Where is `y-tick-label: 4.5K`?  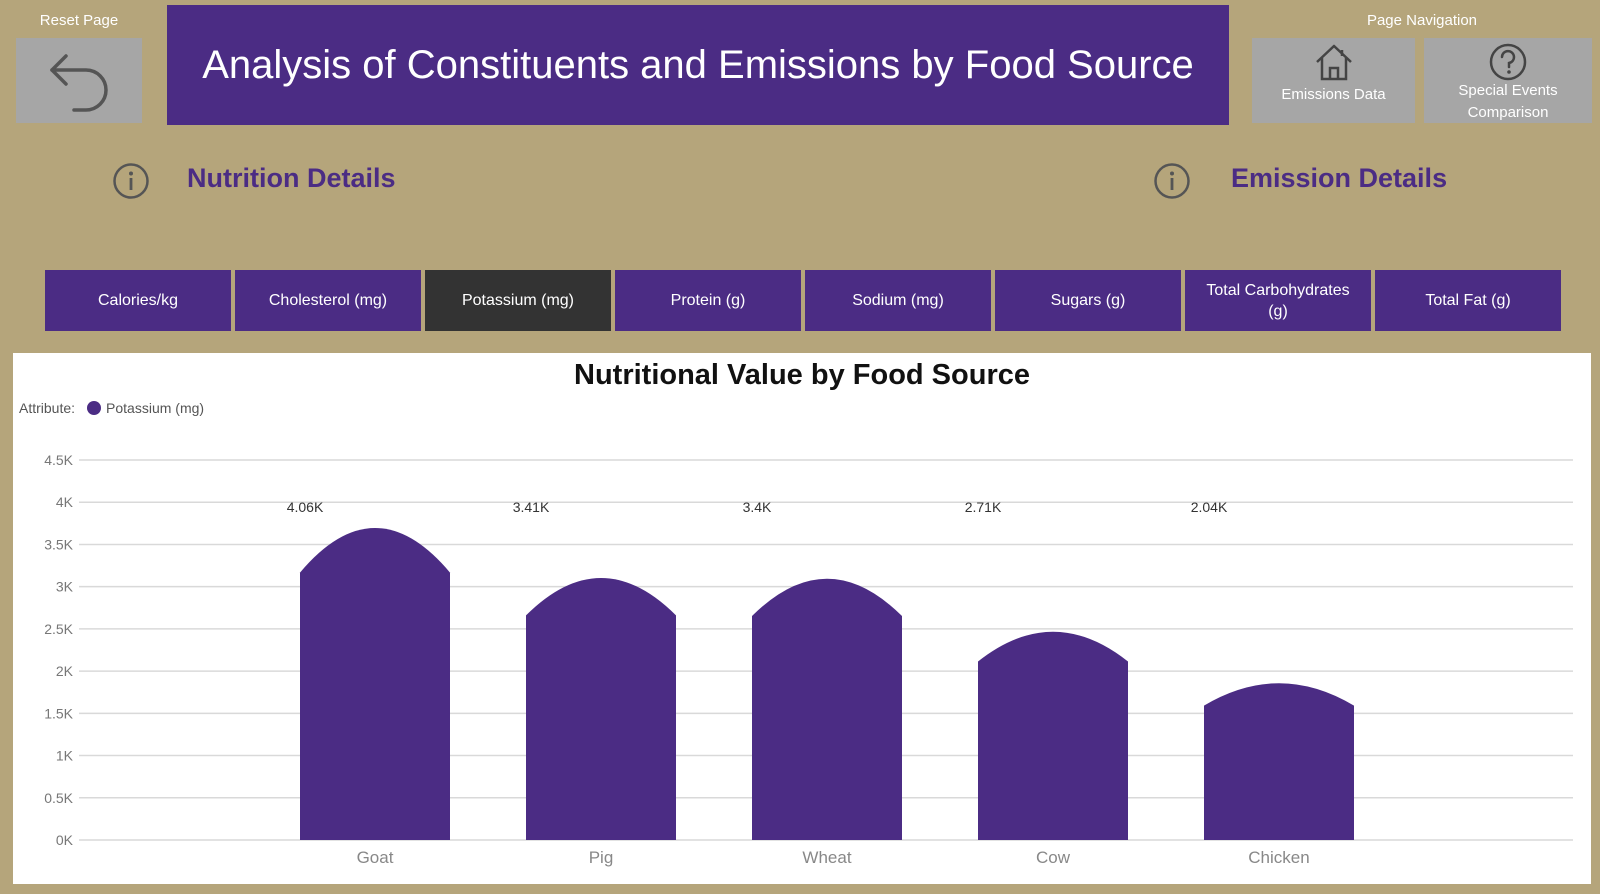
y-tick-label: 4.5K is located at coordinates (58, 460).